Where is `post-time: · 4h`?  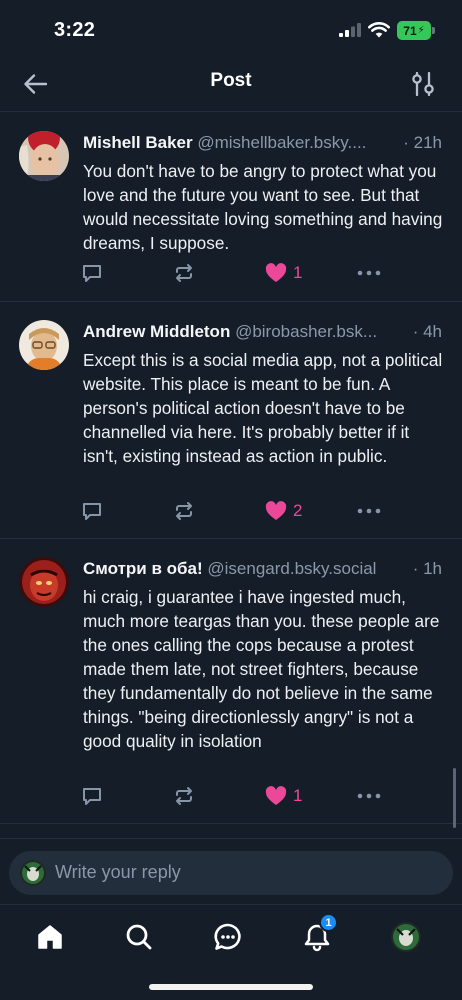 post-time: · 4h is located at coordinates (424, 332).